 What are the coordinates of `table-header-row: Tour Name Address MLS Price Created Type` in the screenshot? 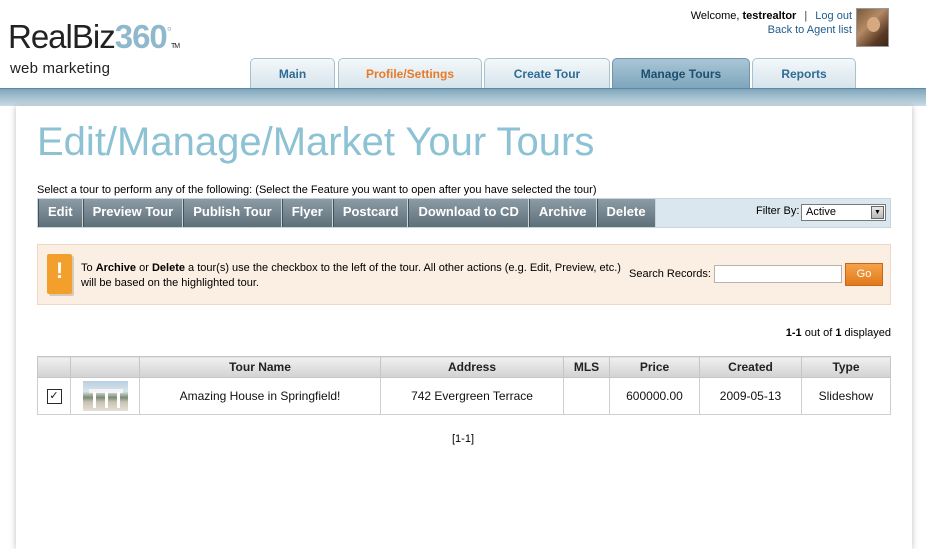 It's located at (464, 367).